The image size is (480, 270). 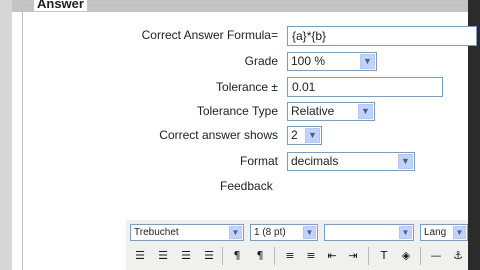 What do you see at coordinates (186, 256) in the screenshot?
I see `align-right-icon: ☰` at bounding box center [186, 256].